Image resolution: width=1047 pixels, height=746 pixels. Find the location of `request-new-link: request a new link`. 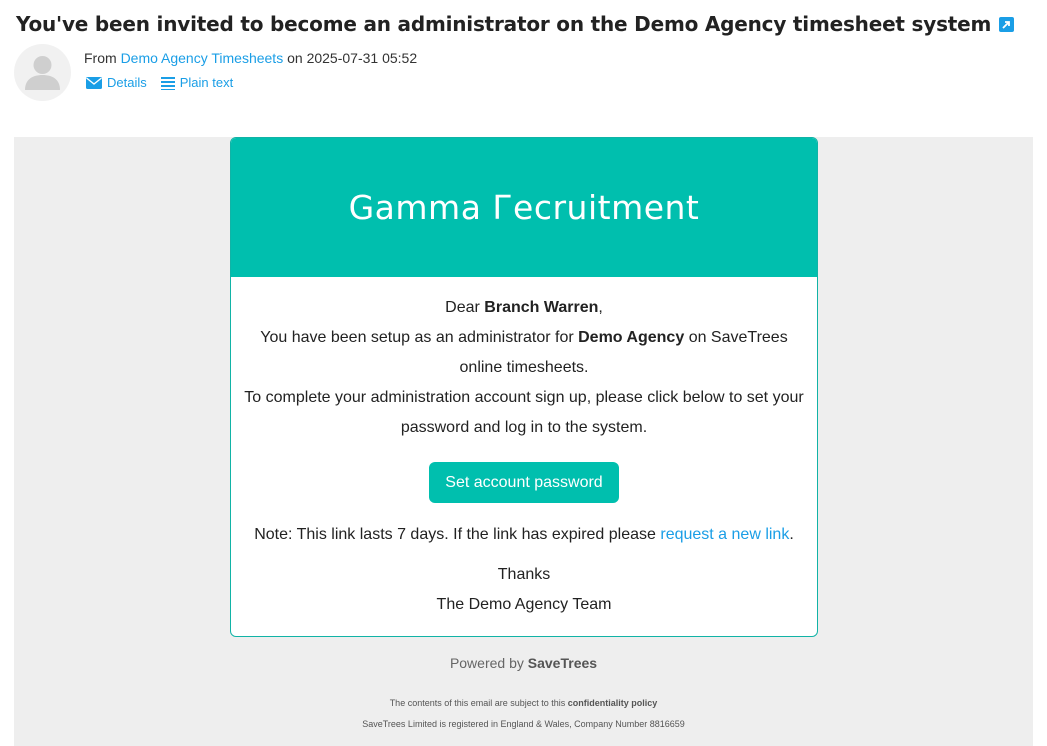

request-new-link: request a new link is located at coordinates (724, 534).